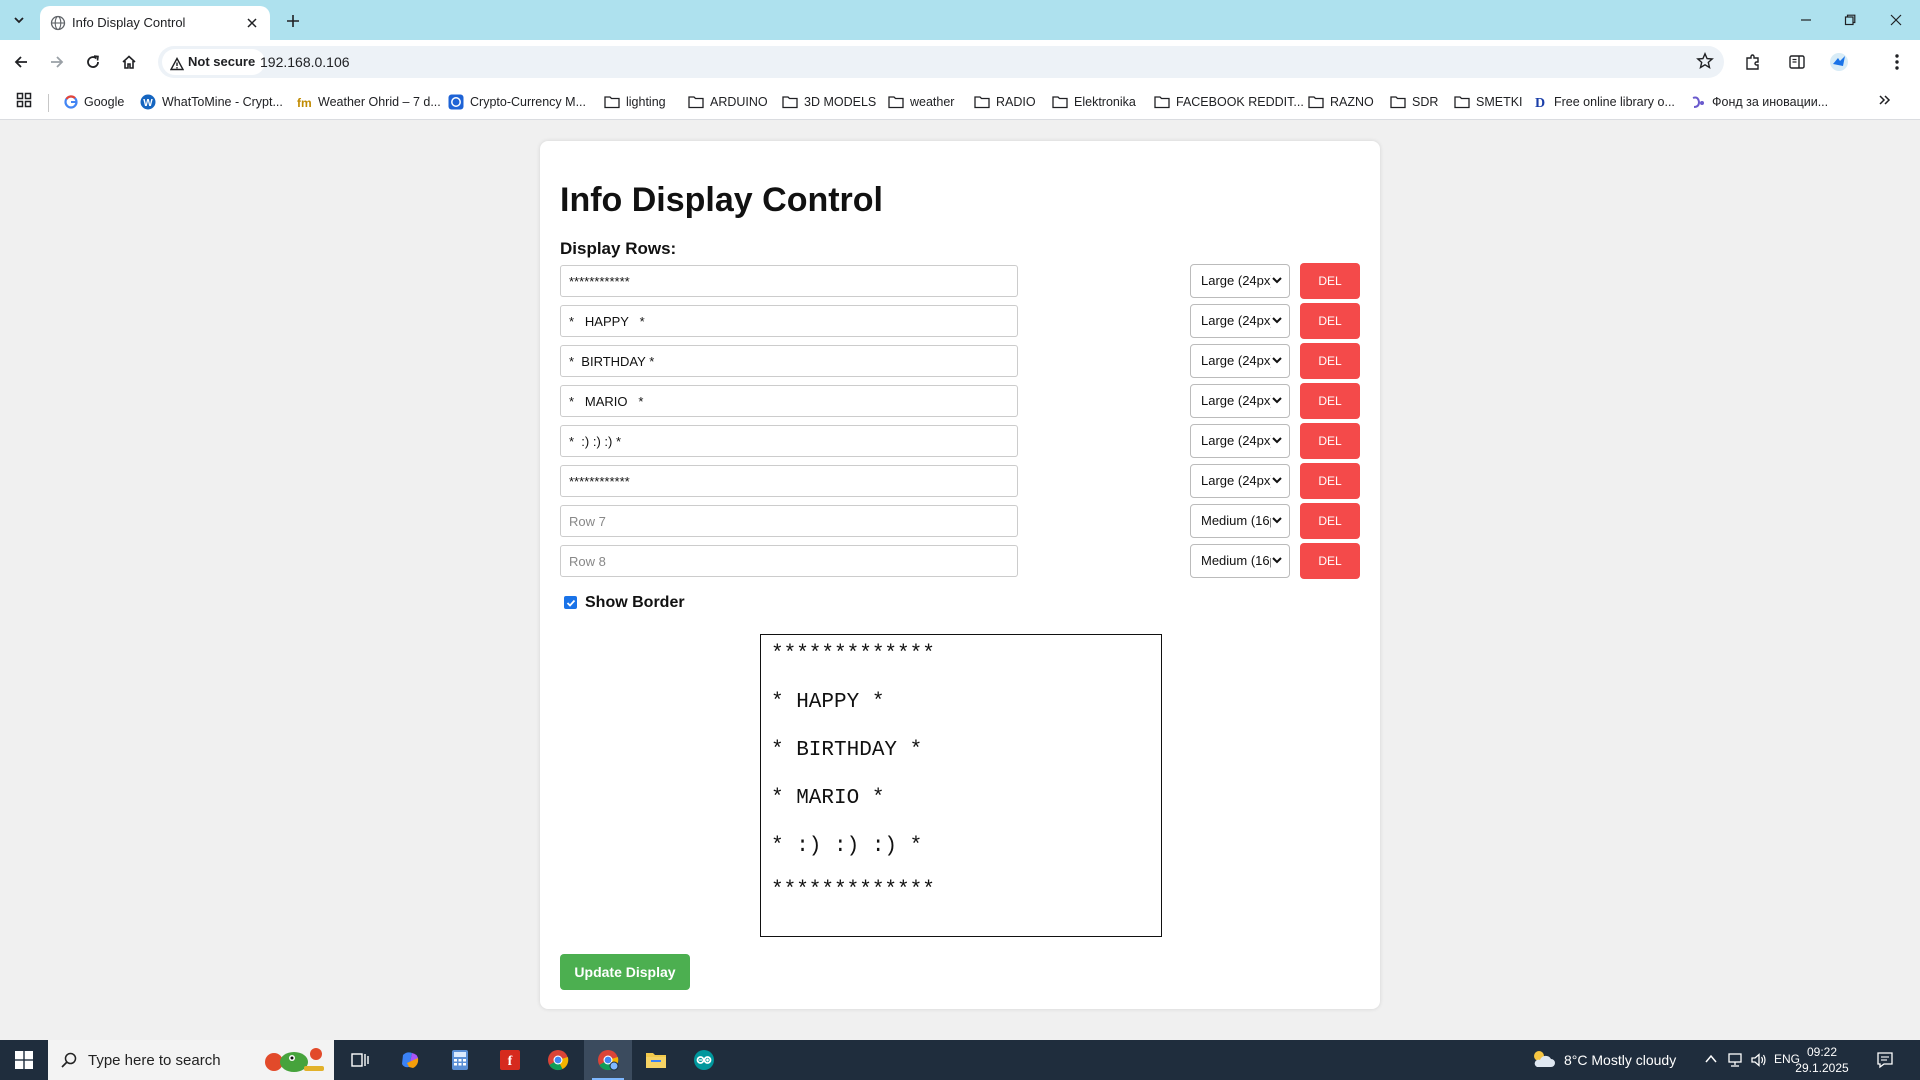  I want to click on show-border-checkbox, so click(570, 602).